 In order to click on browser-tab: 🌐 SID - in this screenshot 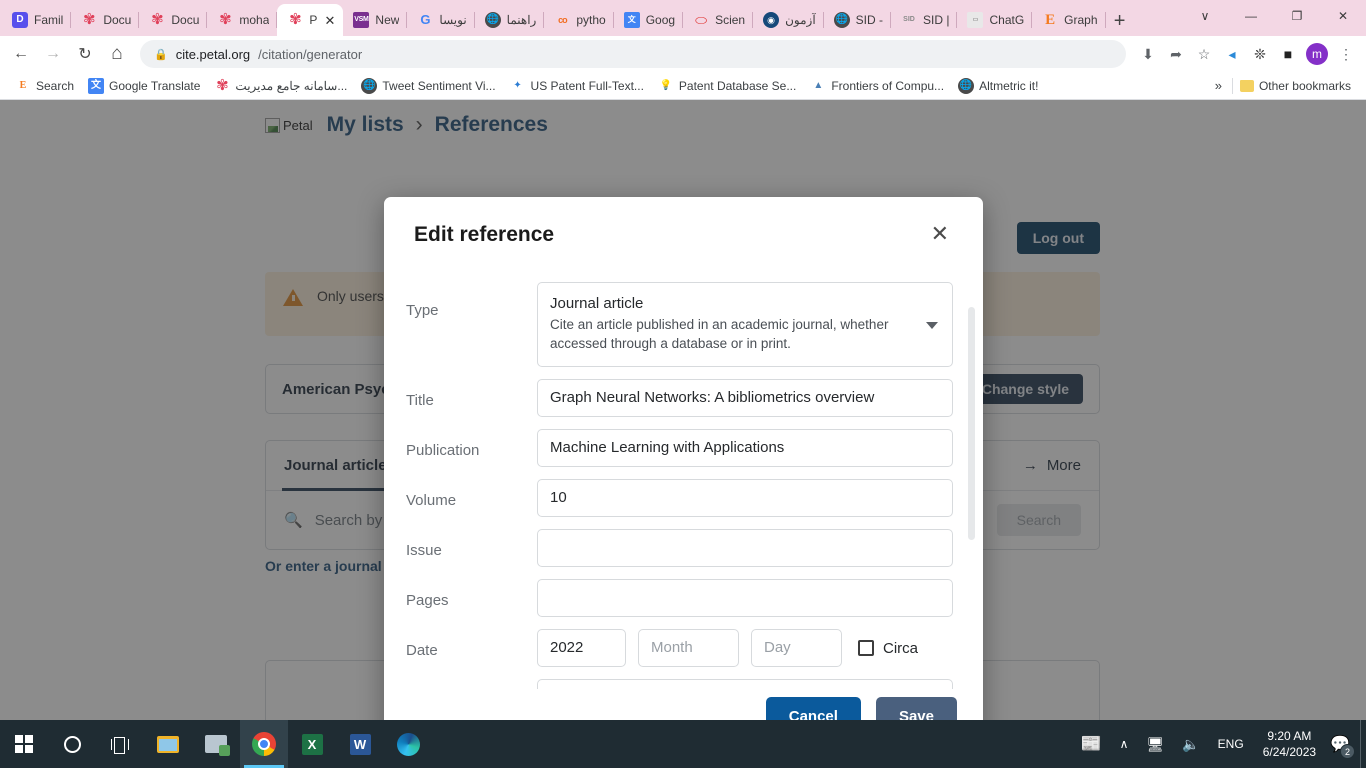, I will do `click(858, 20)`.